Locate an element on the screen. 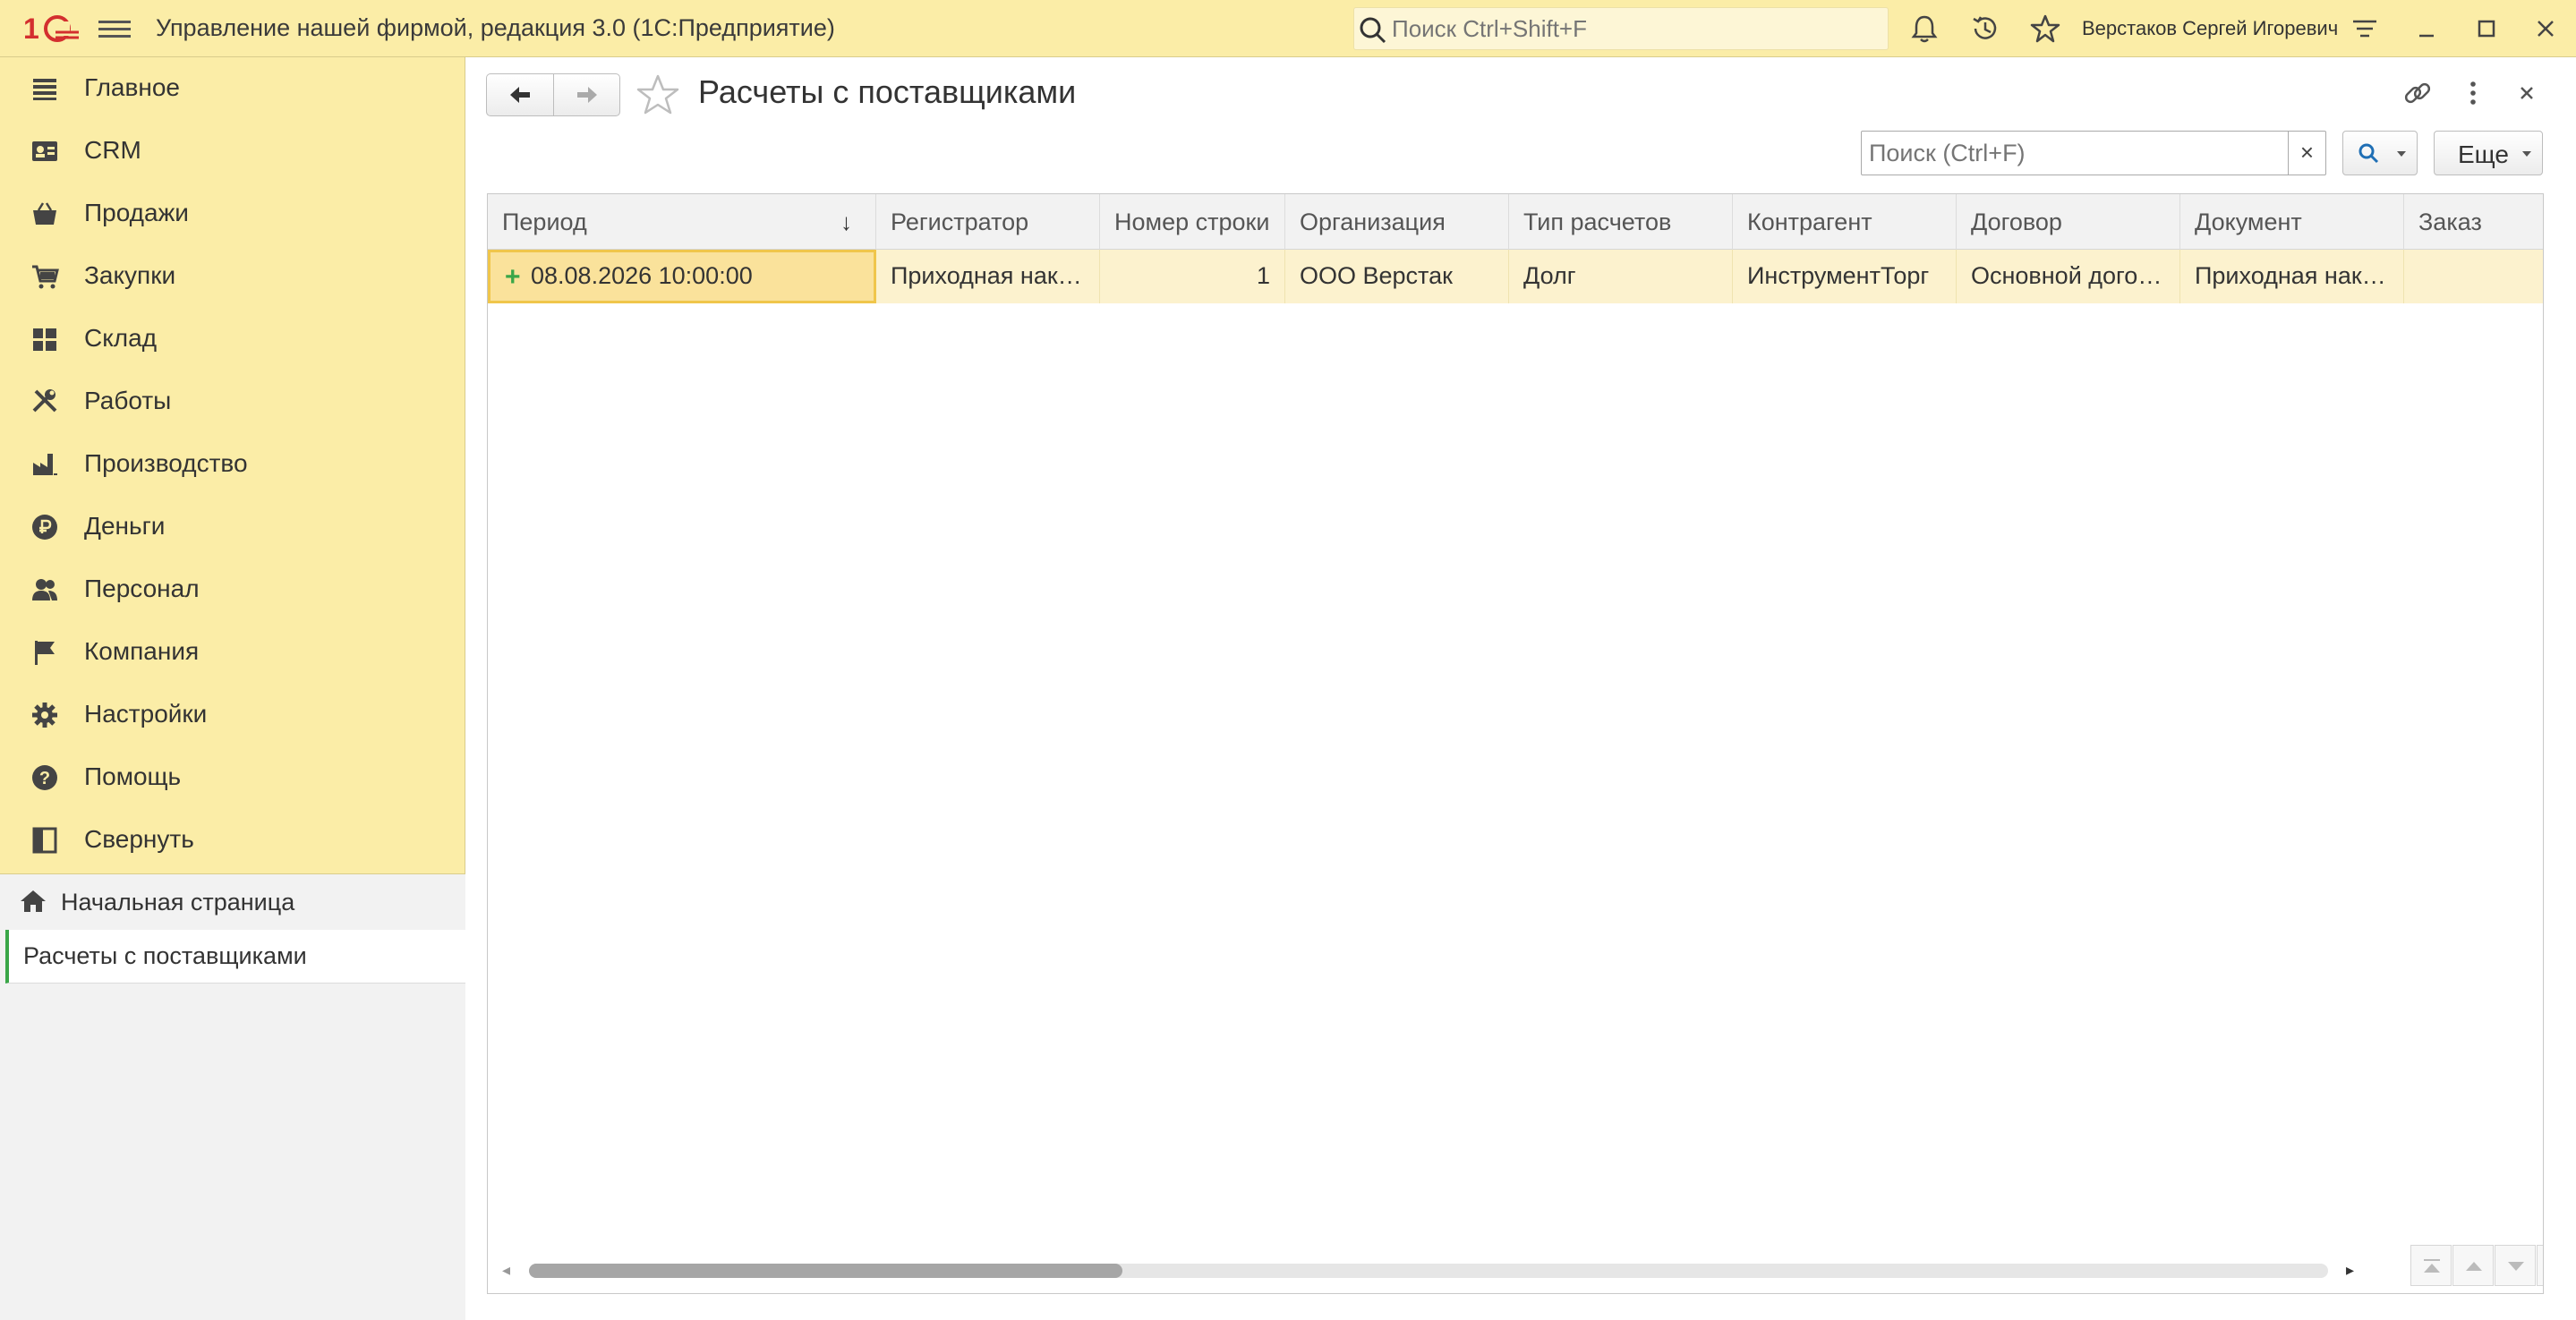  forward-button is located at coordinates (587, 94).